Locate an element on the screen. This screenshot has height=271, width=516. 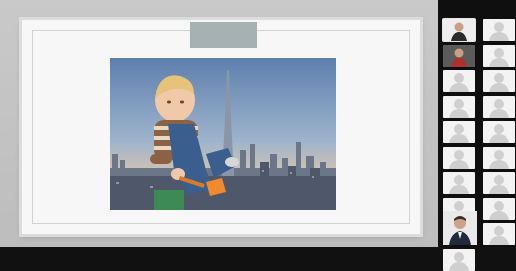
self-view-tile is located at coordinates (460, 228).